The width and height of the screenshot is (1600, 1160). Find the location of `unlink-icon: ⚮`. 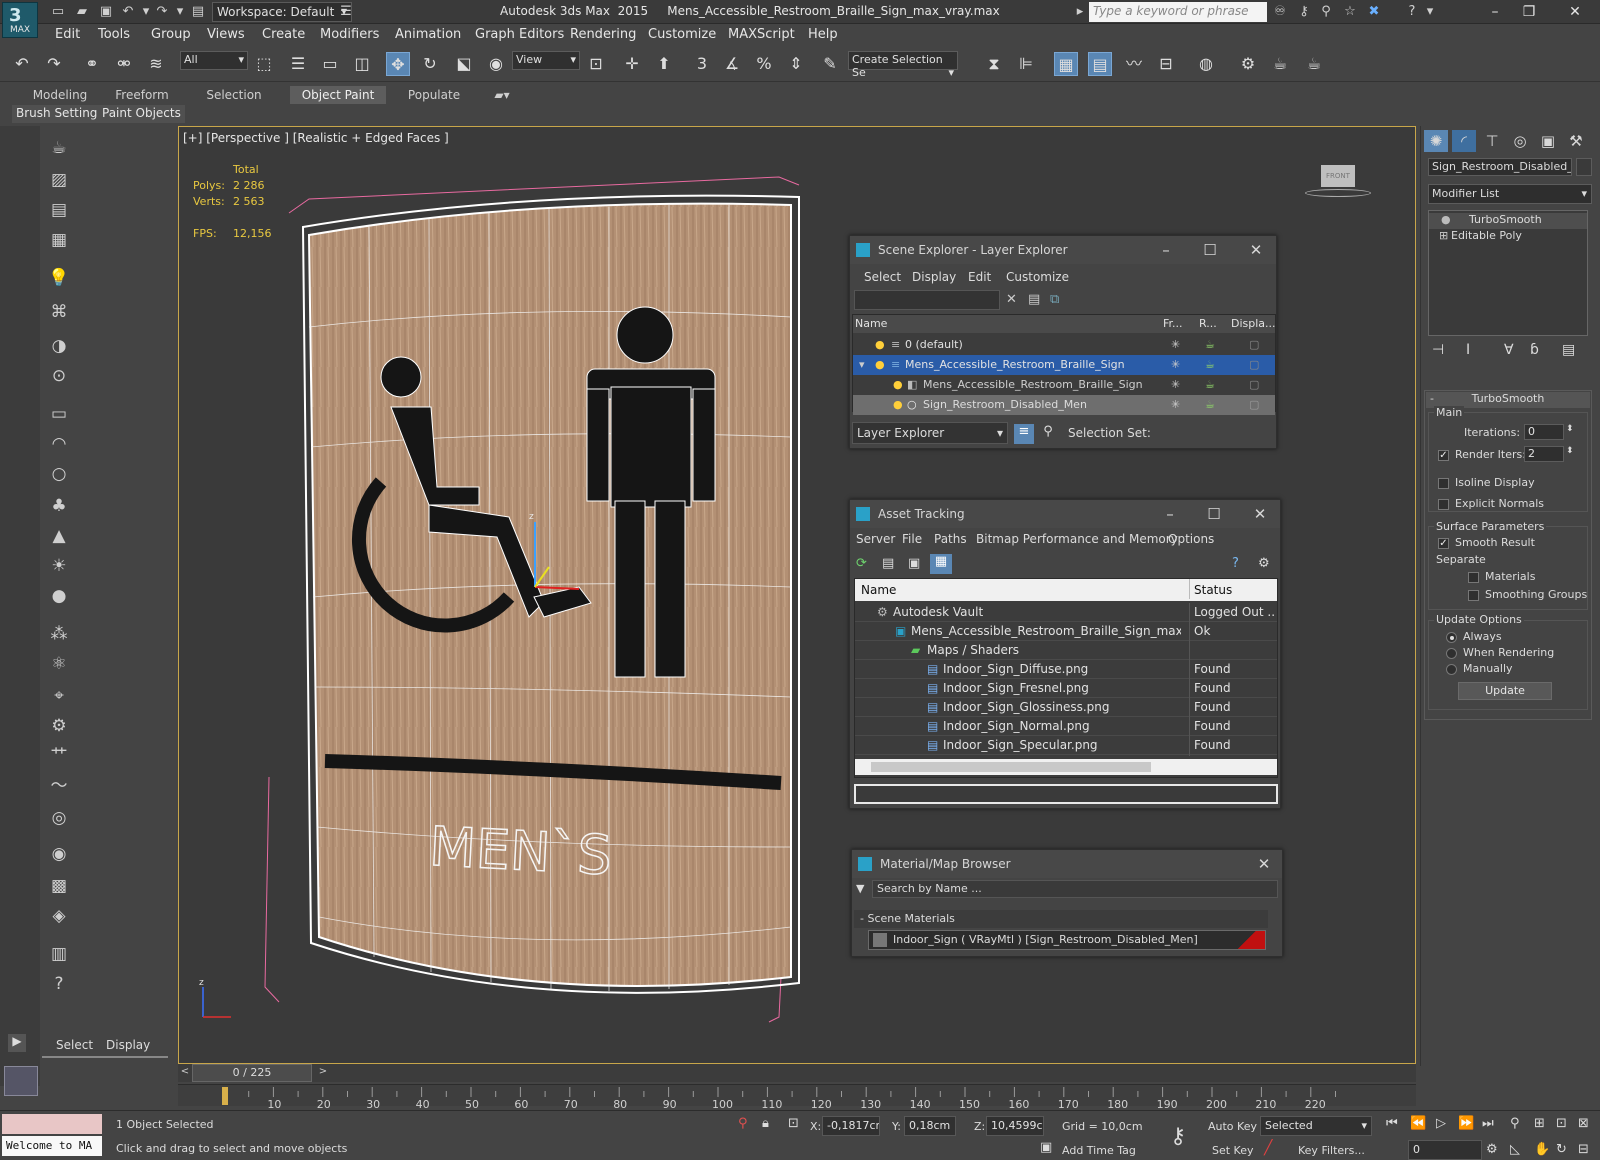

unlink-icon: ⚮ is located at coordinates (124, 64).